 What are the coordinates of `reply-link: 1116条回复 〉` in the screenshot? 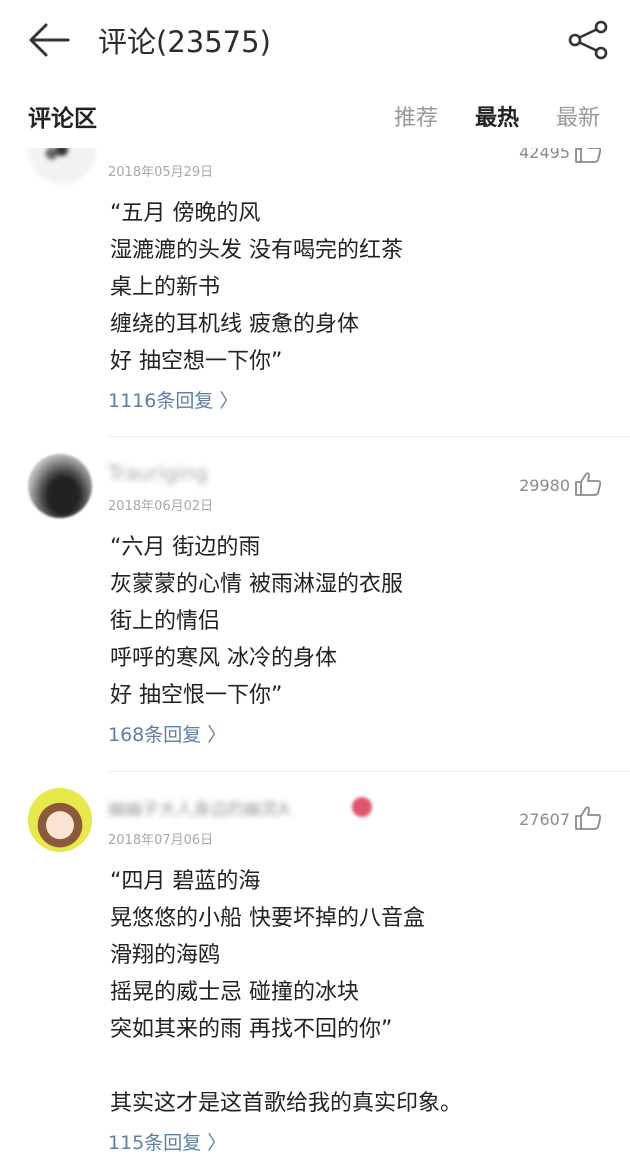 It's located at (173, 401).